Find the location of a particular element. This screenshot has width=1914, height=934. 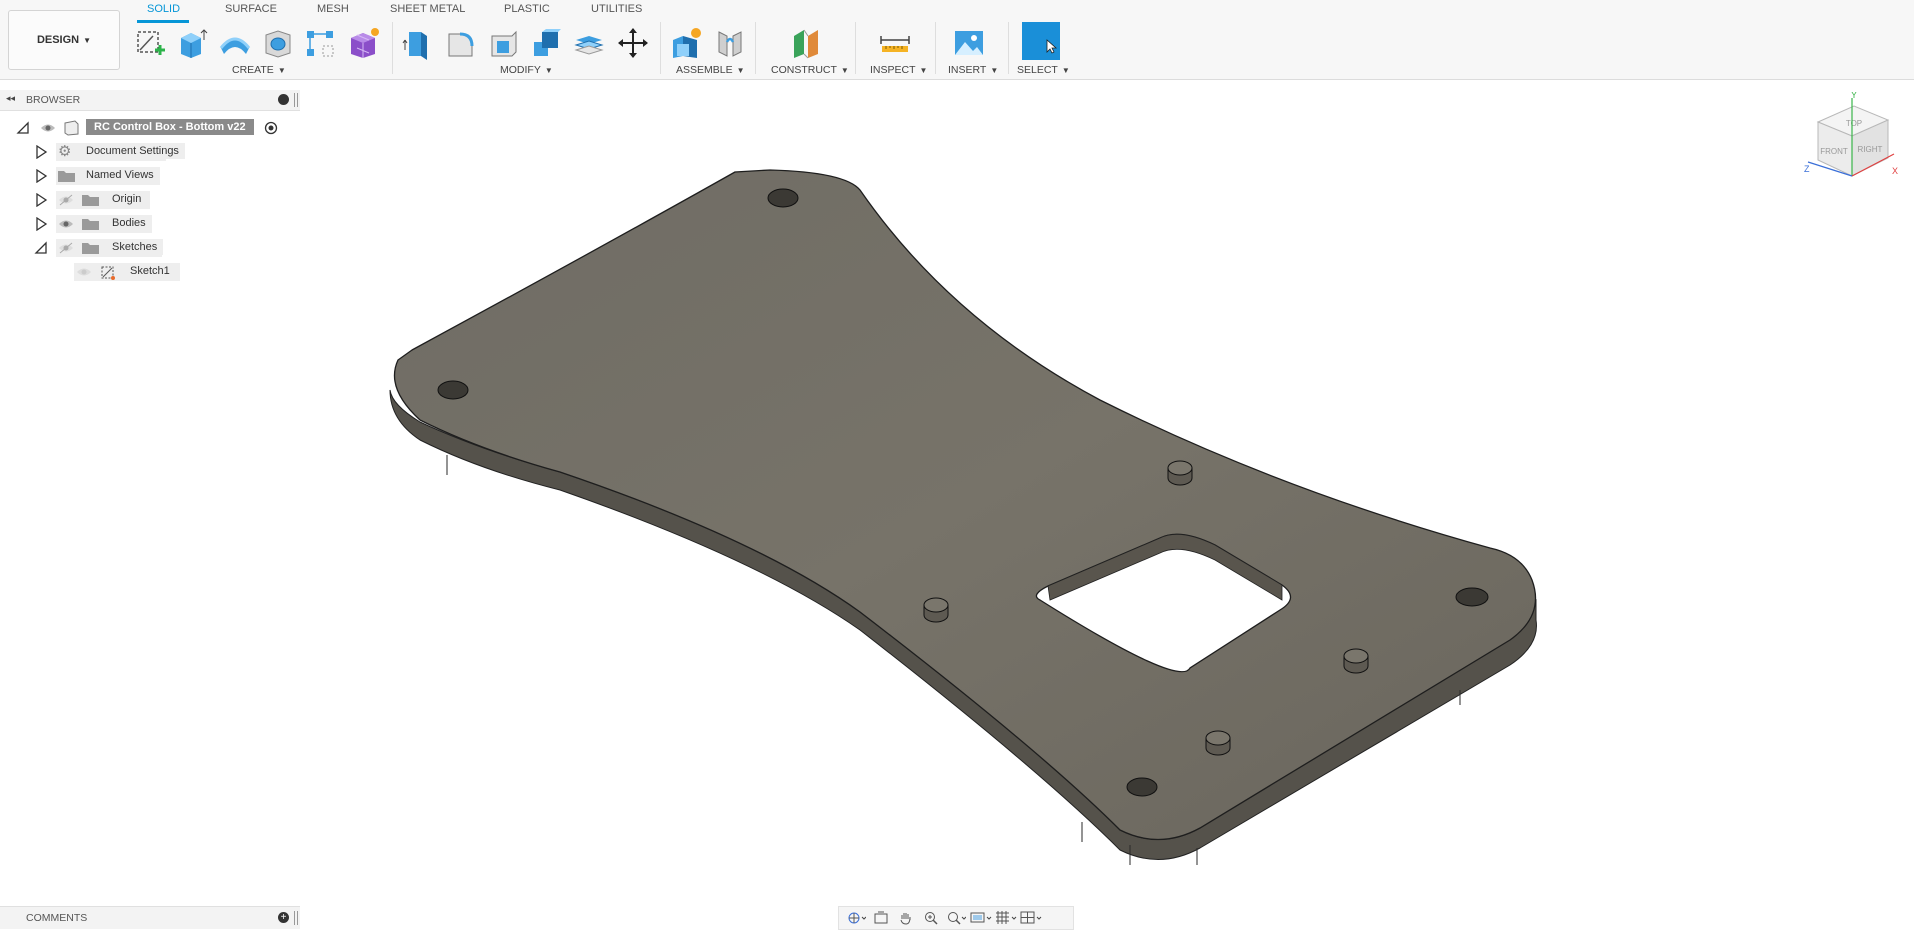

shell-icon is located at coordinates (504, 43).